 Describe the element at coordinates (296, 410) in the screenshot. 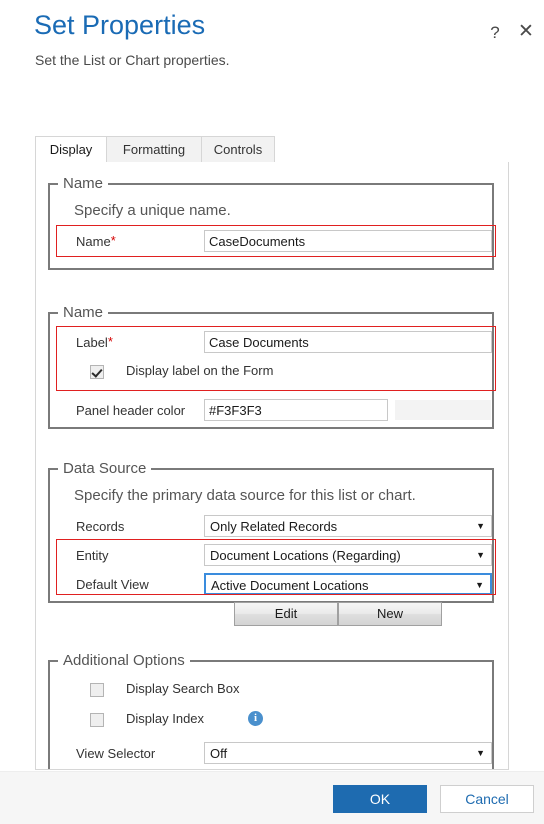

I see `panel-header-color-input` at that location.